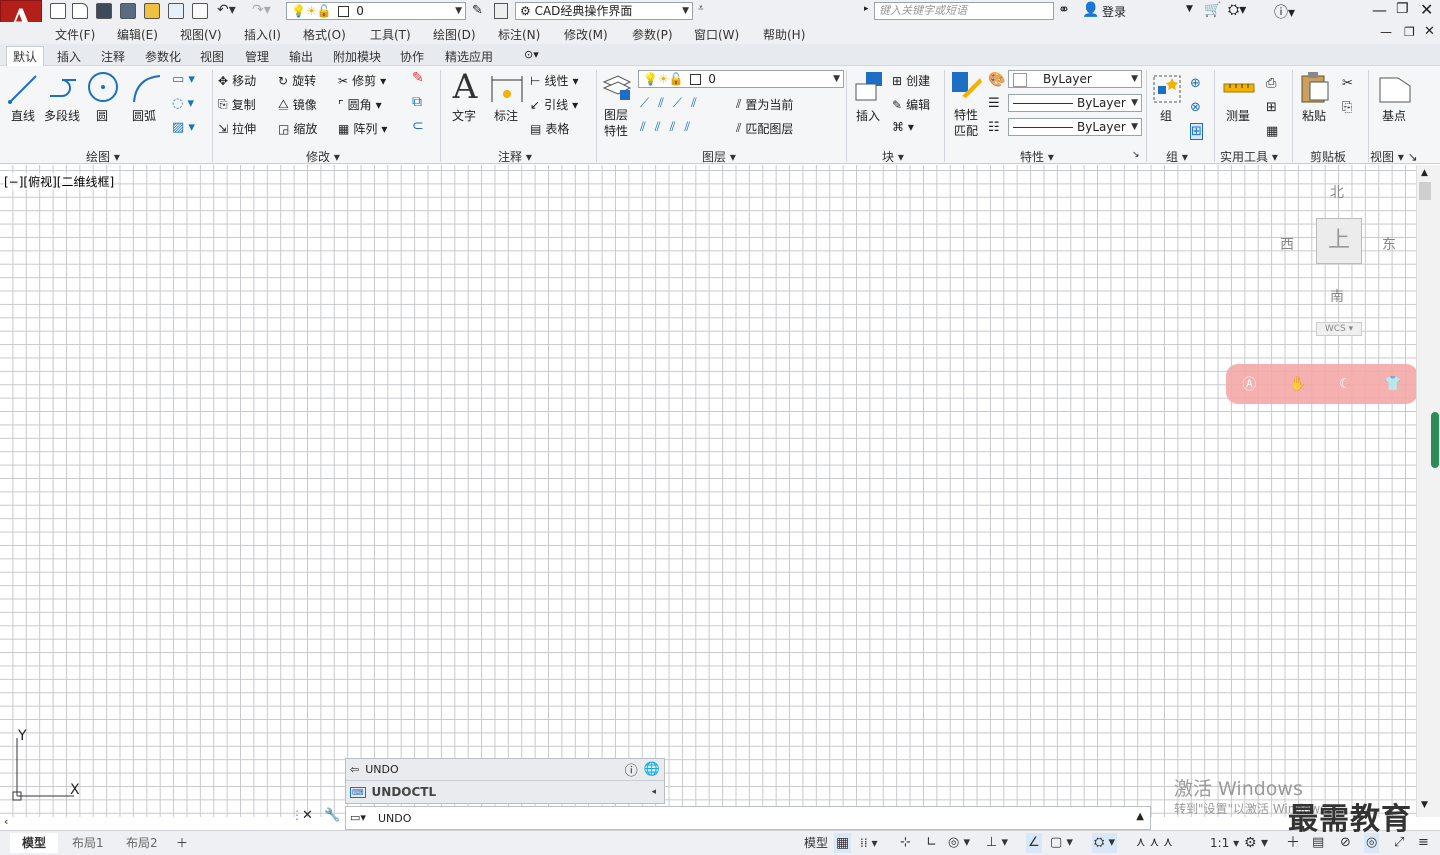 Image resolution: width=1440 pixels, height=855 pixels. Describe the element at coordinates (531, 54) in the screenshot. I see `ribbon-options-icon: ⊙▾` at that location.